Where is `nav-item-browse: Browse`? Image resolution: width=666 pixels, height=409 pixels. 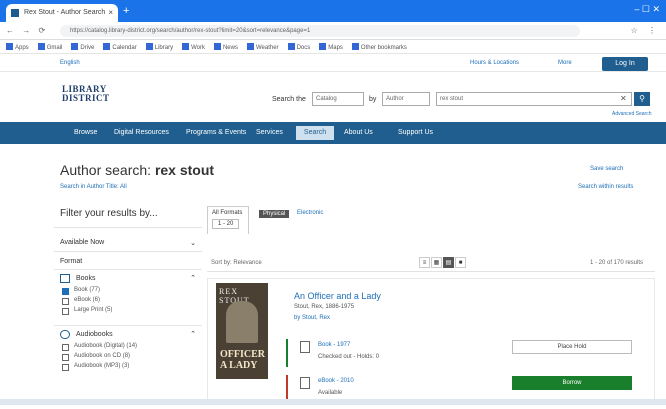 nav-item-browse: Browse is located at coordinates (85, 132).